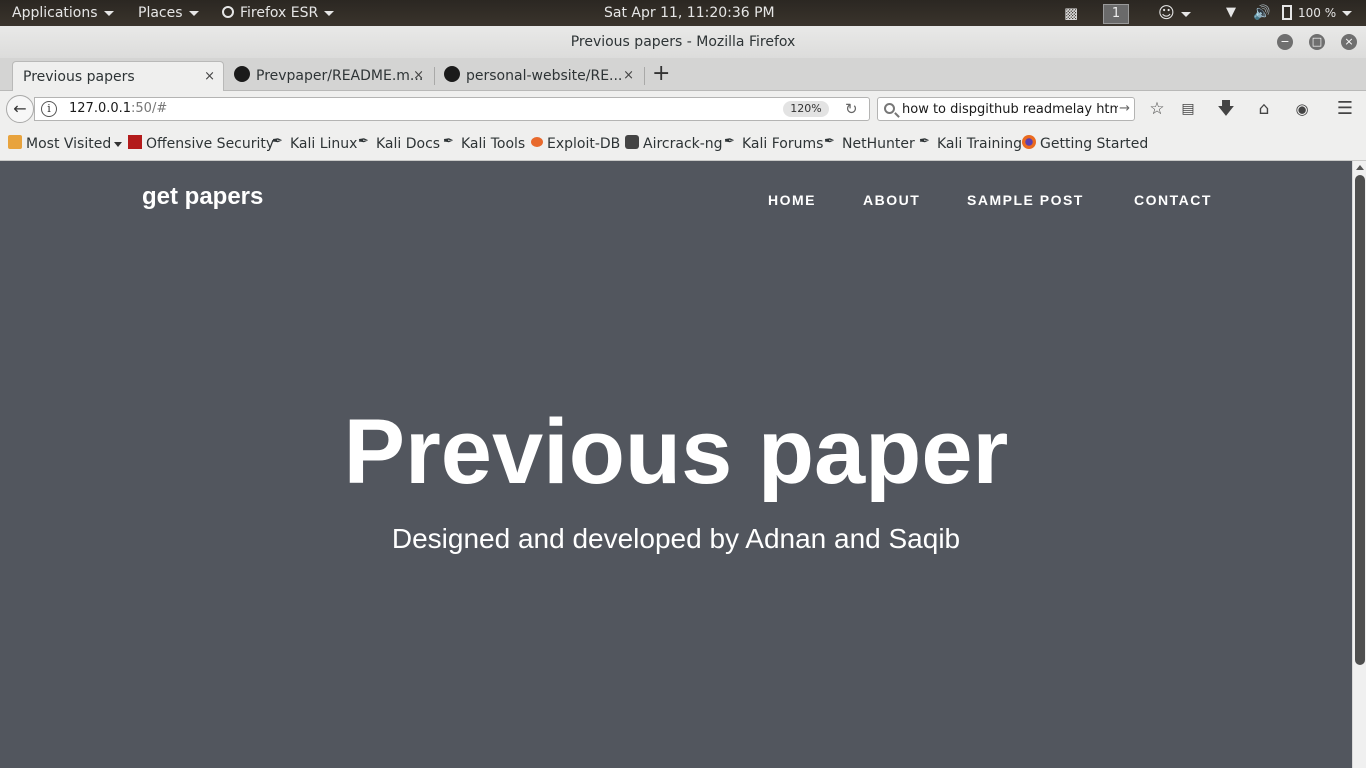  What do you see at coordinates (889, 108) in the screenshot?
I see `search-icon` at bounding box center [889, 108].